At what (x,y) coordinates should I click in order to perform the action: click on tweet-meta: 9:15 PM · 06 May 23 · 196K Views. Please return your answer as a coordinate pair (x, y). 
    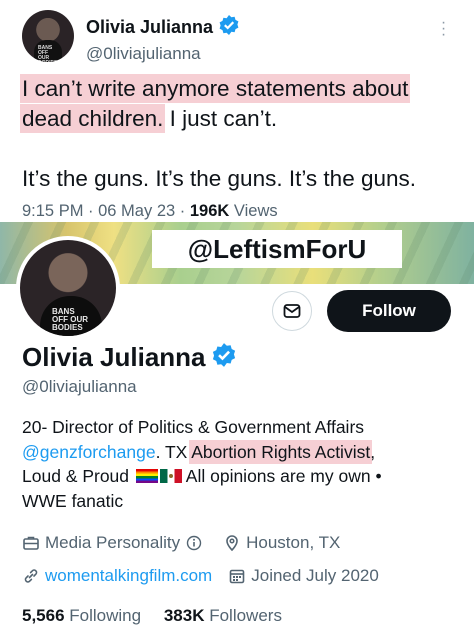
    Looking at the image, I should click on (150, 211).